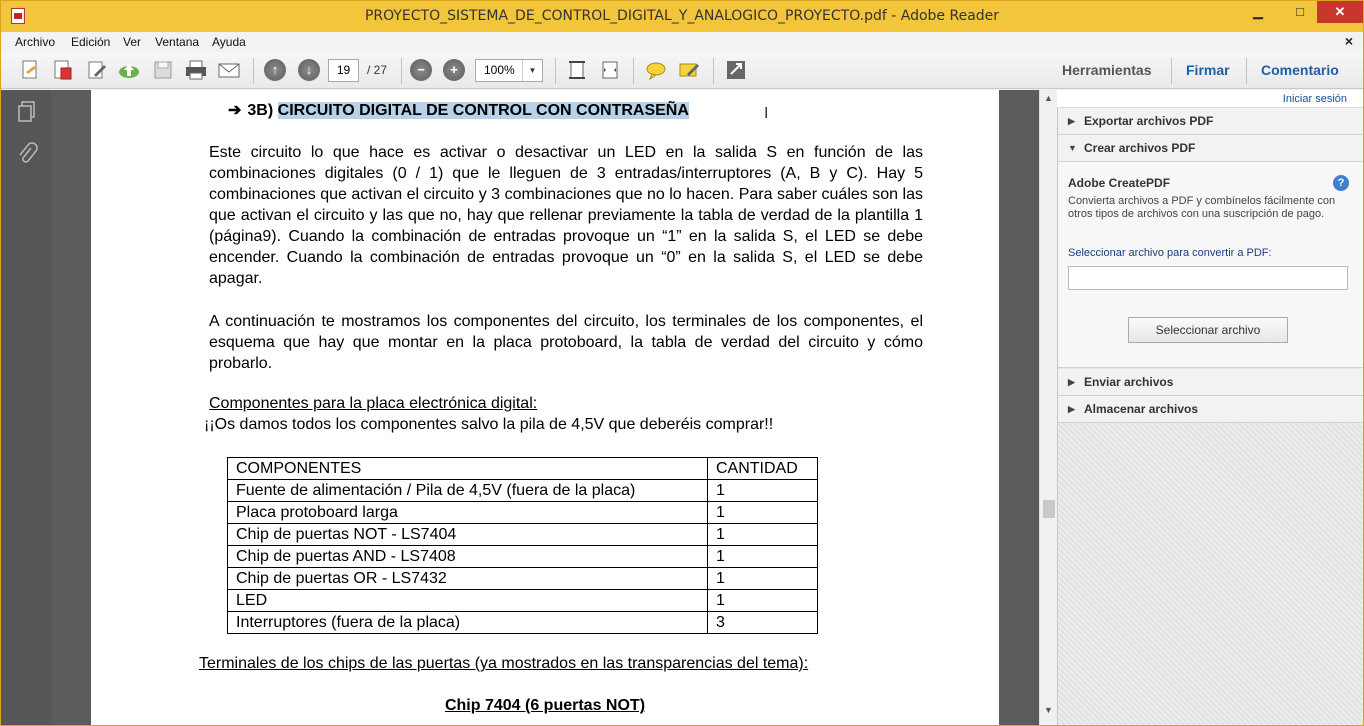  I want to click on cloud-upload-icon, so click(129, 70).